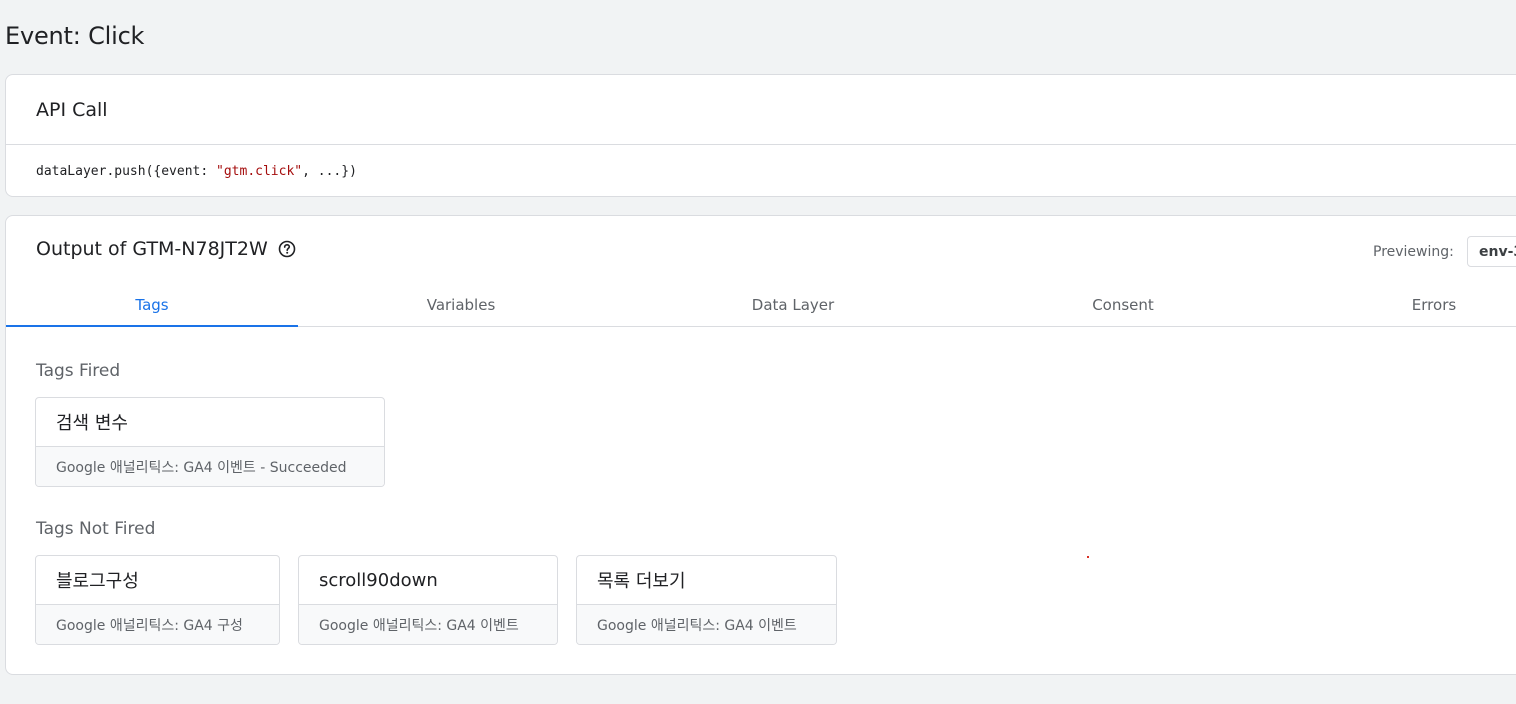  Describe the element at coordinates (1413, 252) in the screenshot. I see `previewing-label: Previewing:` at that location.